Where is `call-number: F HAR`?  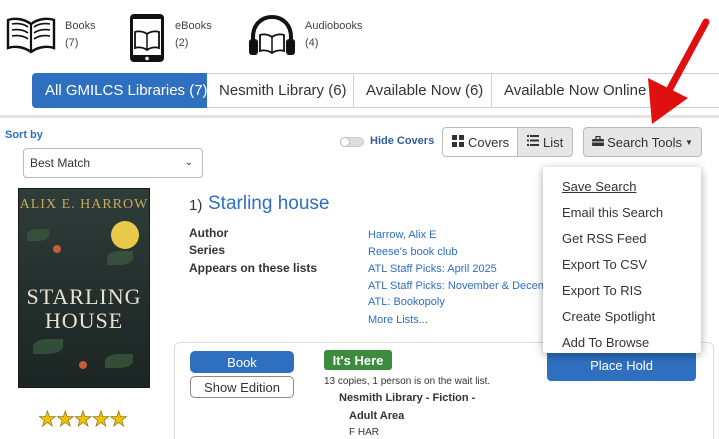 call-number: F HAR is located at coordinates (364, 432).